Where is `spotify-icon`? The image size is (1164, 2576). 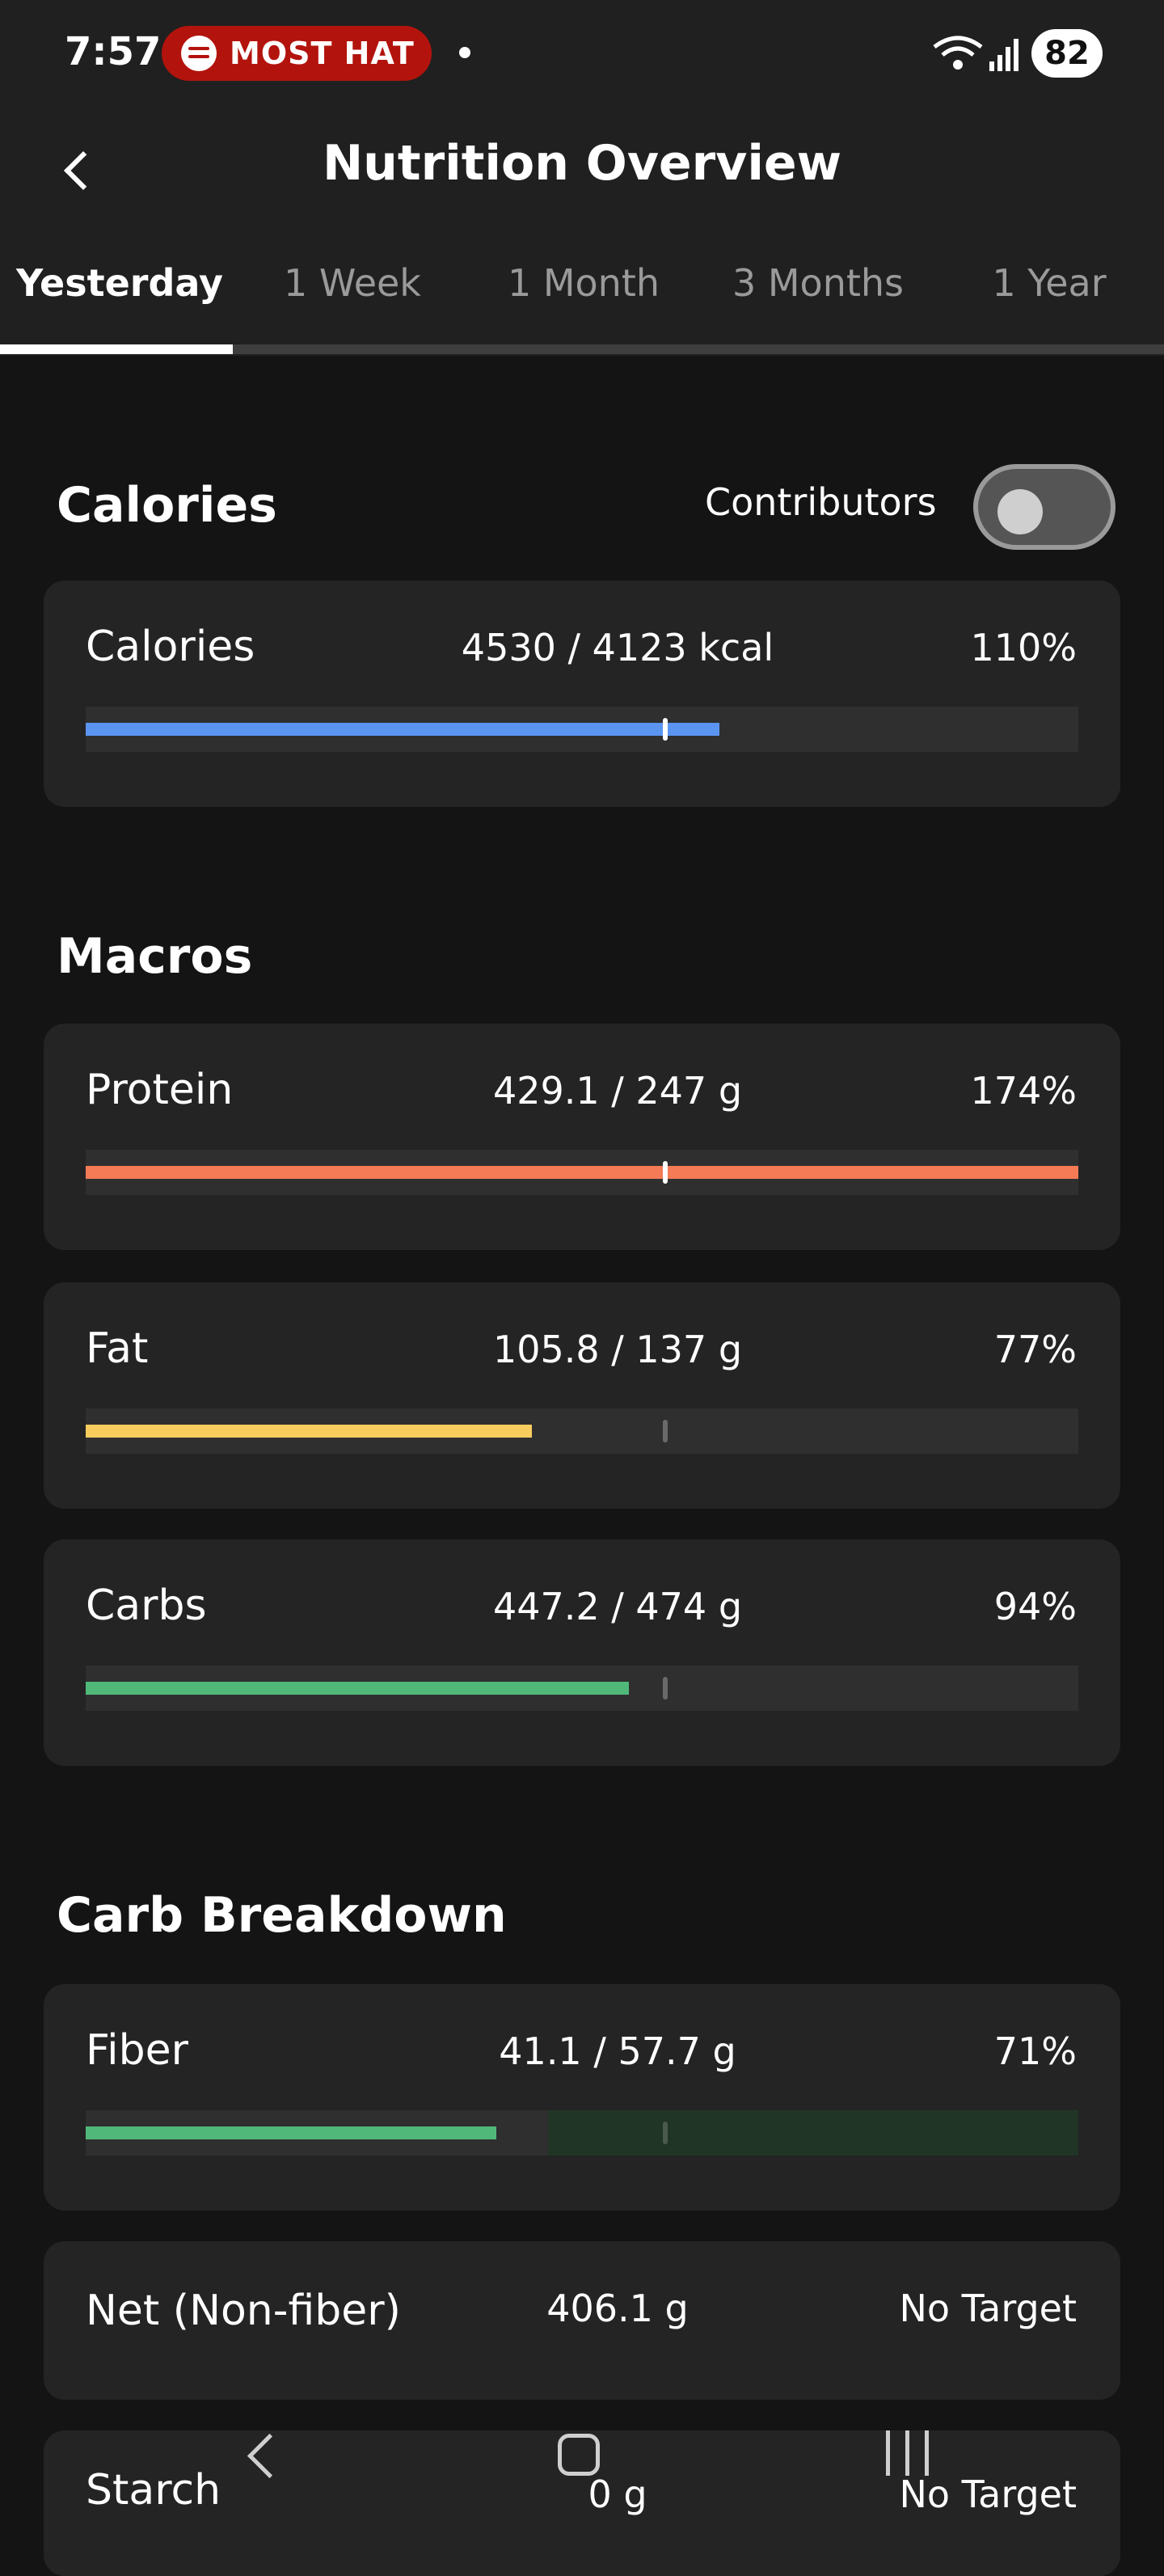
spotify-icon is located at coordinates (199, 53).